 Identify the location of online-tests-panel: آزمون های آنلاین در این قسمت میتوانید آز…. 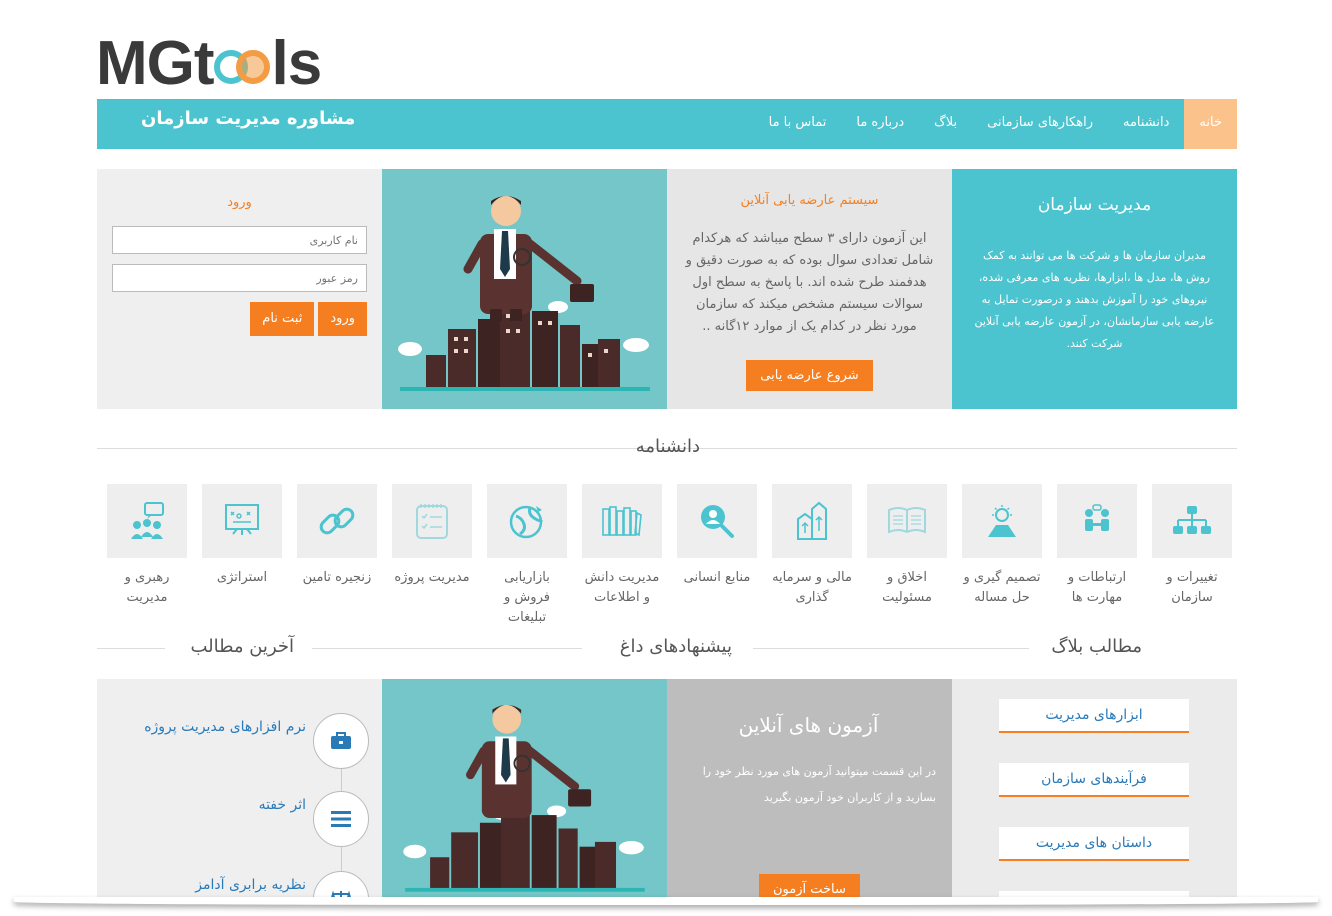
(809, 789).